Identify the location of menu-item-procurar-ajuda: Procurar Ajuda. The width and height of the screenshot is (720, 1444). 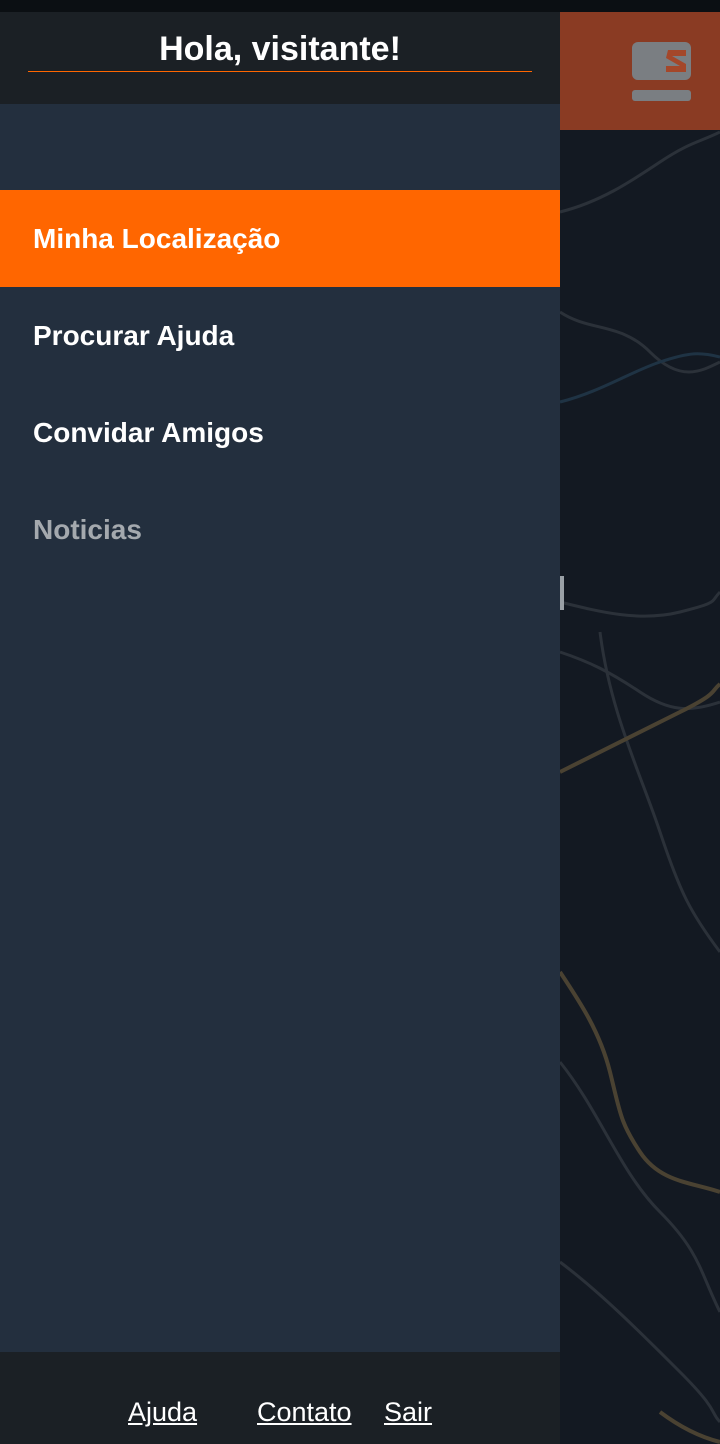
(280, 335).